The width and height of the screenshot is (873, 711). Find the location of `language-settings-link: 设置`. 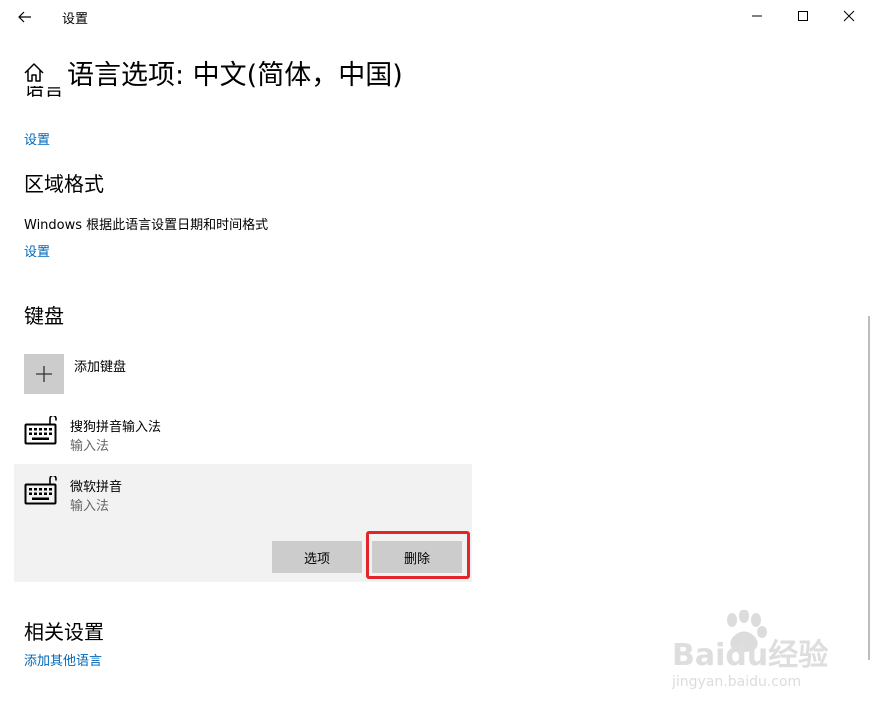

language-settings-link: 设置 is located at coordinates (37, 138).